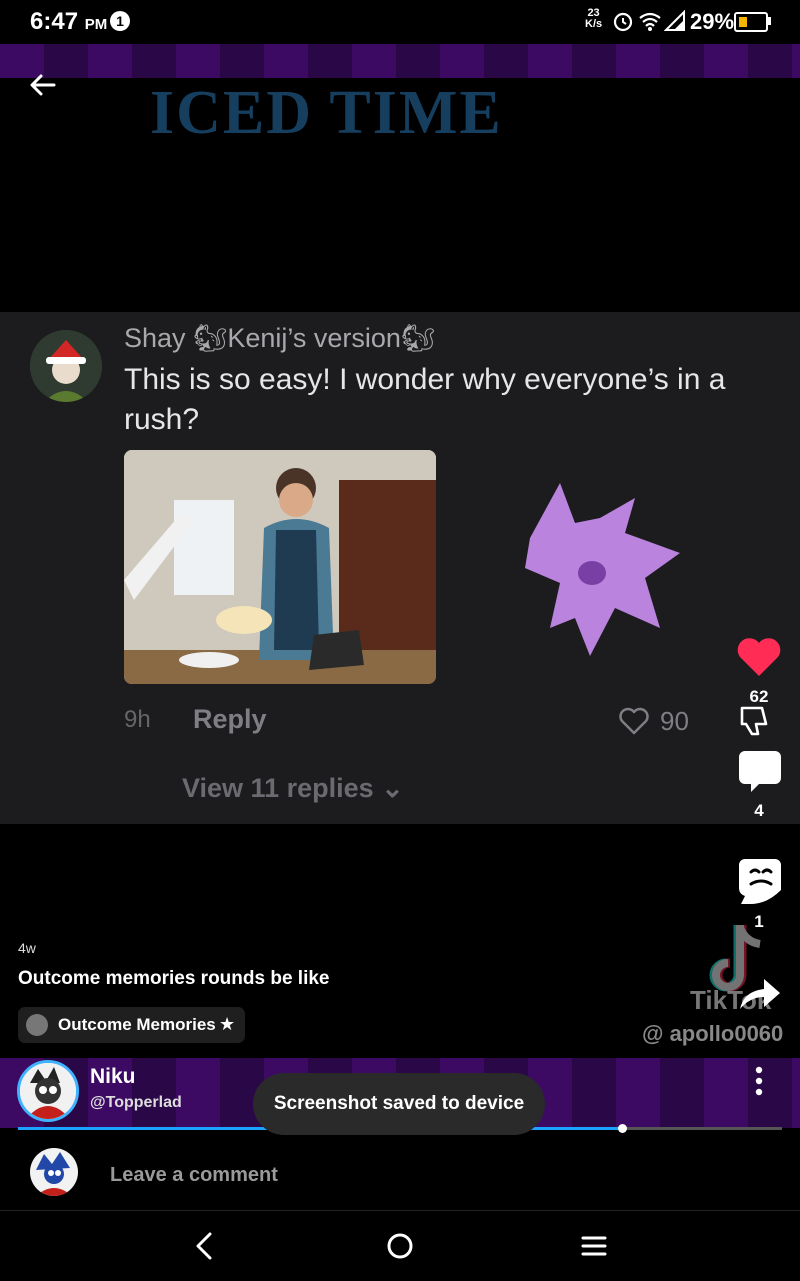 This screenshot has height=1281, width=800. What do you see at coordinates (27, 948) in the screenshot?
I see `post-age: 4w` at bounding box center [27, 948].